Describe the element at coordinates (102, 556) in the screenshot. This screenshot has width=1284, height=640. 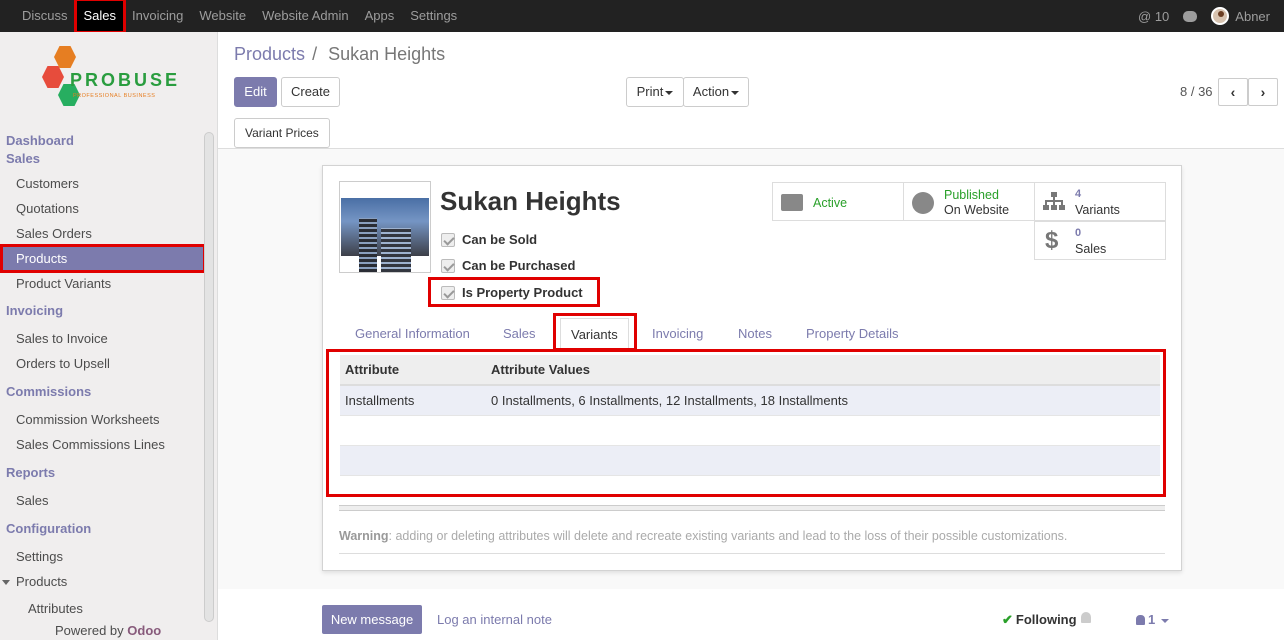
I see `sidebar-item-settings: Settings` at that location.